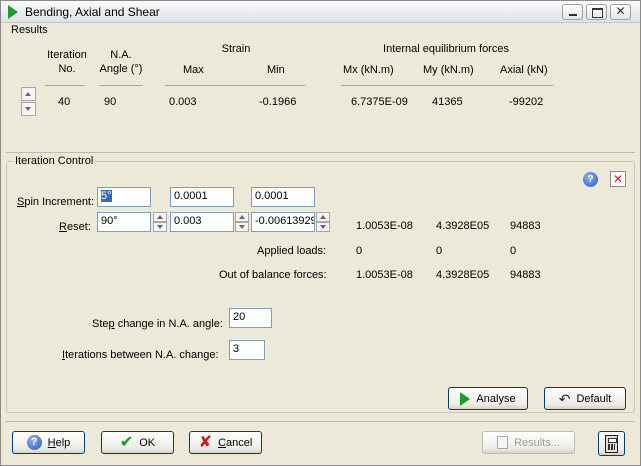 This screenshot has height=466, width=641. Describe the element at coordinates (202, 222) in the screenshot. I see `reset-strain-max-input: 0.003` at that location.